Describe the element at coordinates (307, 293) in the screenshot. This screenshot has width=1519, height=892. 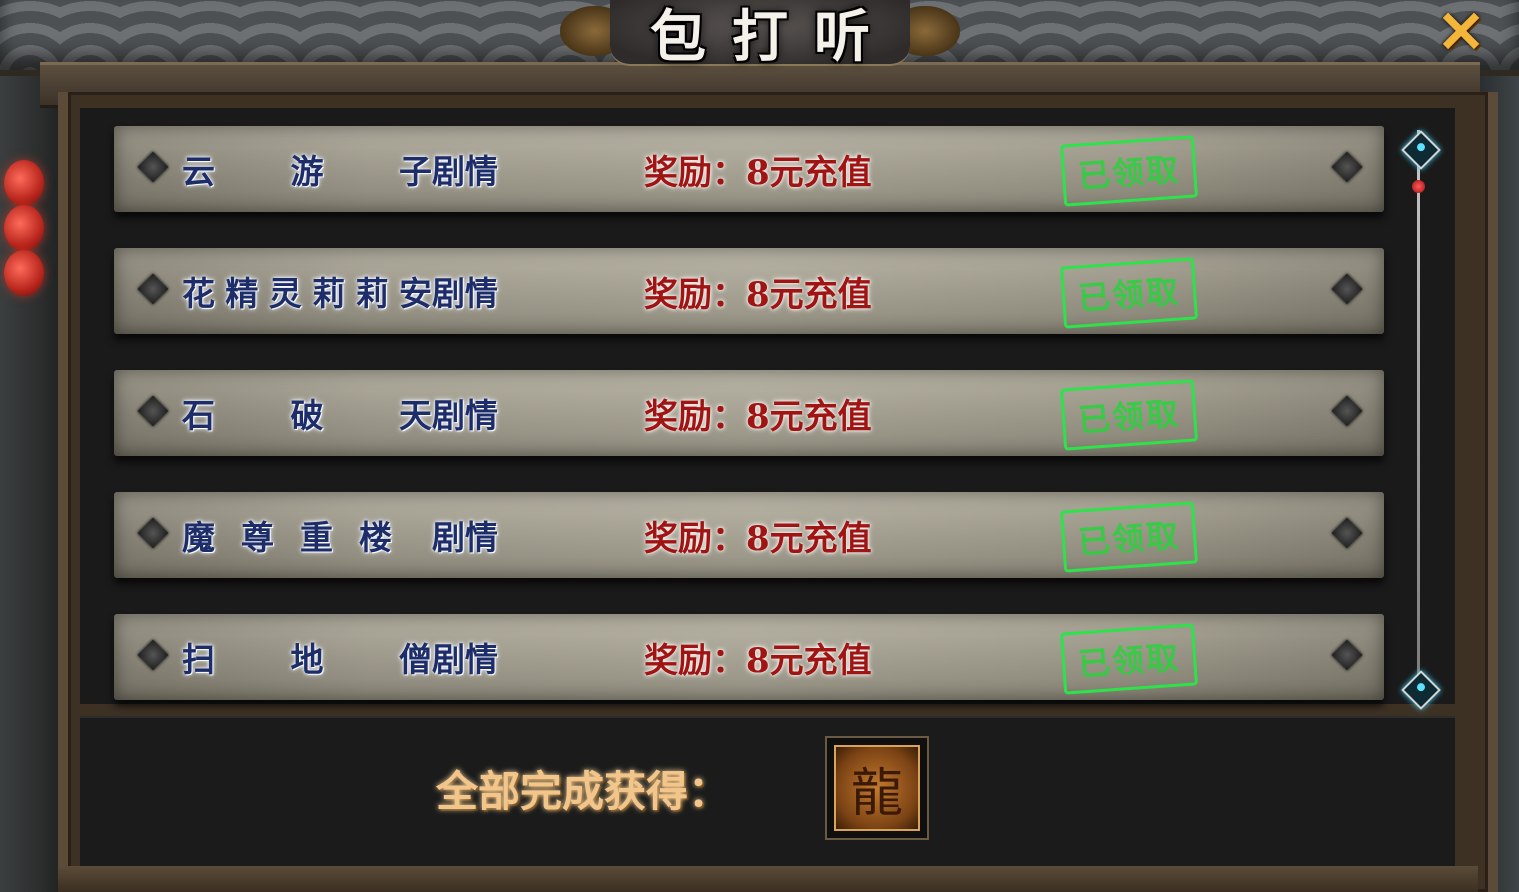
I see `quest-npc-name: 花精灵莉莉安` at that location.